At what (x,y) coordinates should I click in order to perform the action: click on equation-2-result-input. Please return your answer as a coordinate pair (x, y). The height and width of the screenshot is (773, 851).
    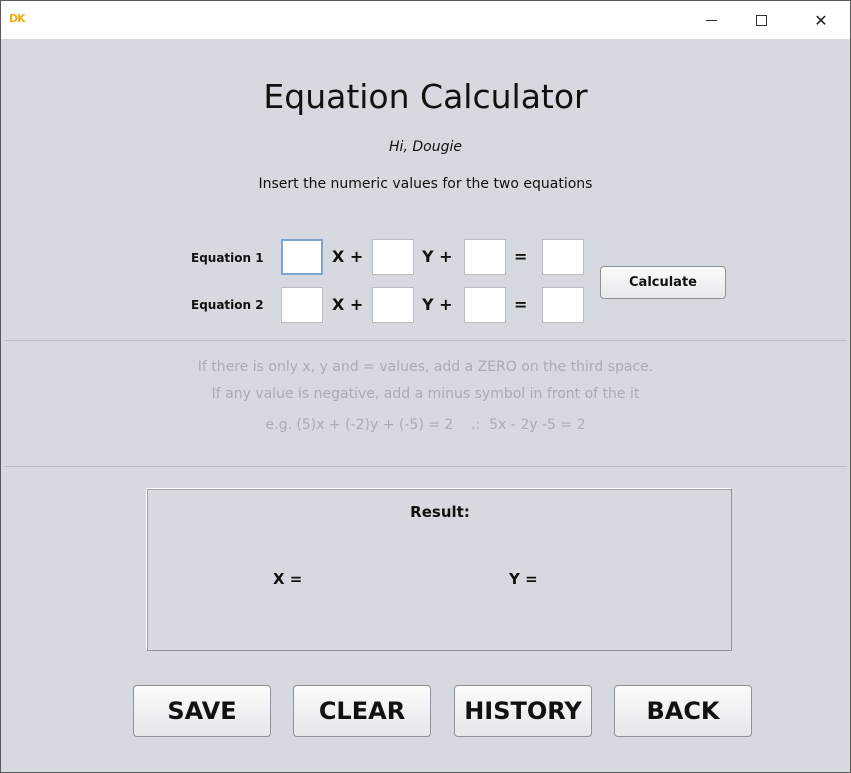
    Looking at the image, I should click on (563, 305).